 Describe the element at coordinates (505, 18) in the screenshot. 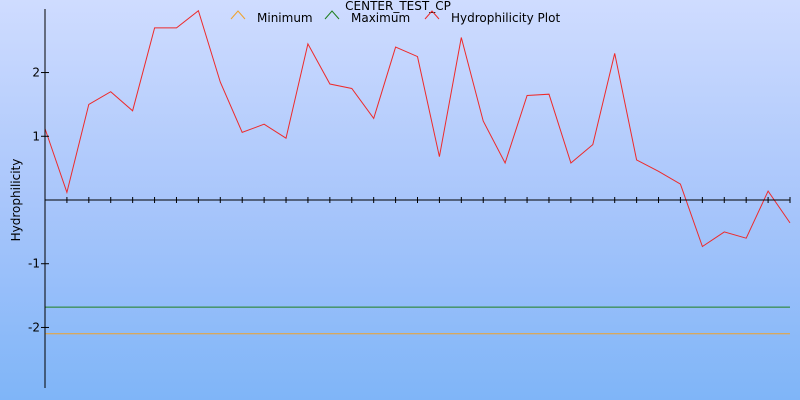

I see `legend-label-hydrophilicity-plot: Hydrophilicity Plot` at that location.